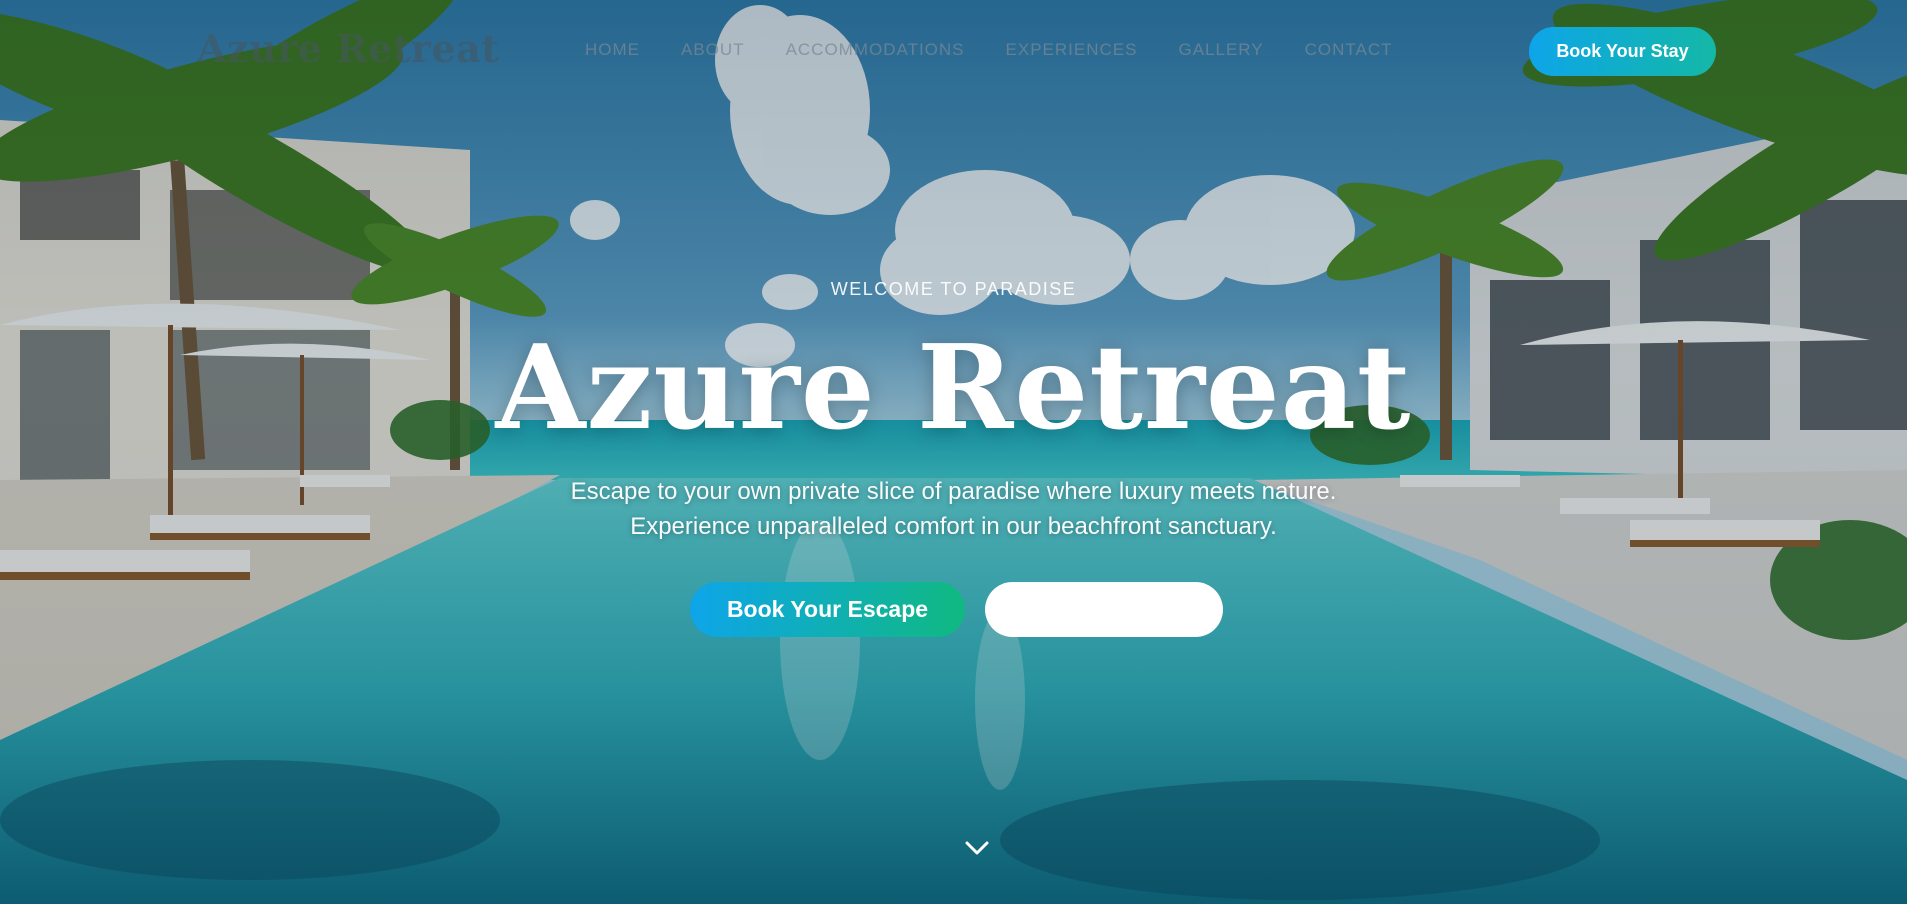  What do you see at coordinates (827, 609) in the screenshot?
I see `book-your-escape-button: Book Your Escape` at bounding box center [827, 609].